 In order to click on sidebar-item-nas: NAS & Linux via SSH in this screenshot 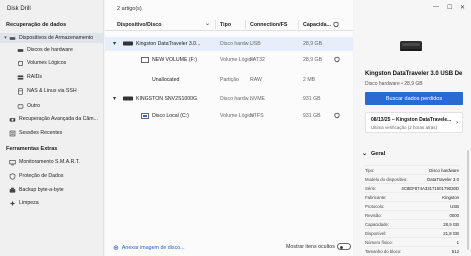, I will do `click(51, 91)`.